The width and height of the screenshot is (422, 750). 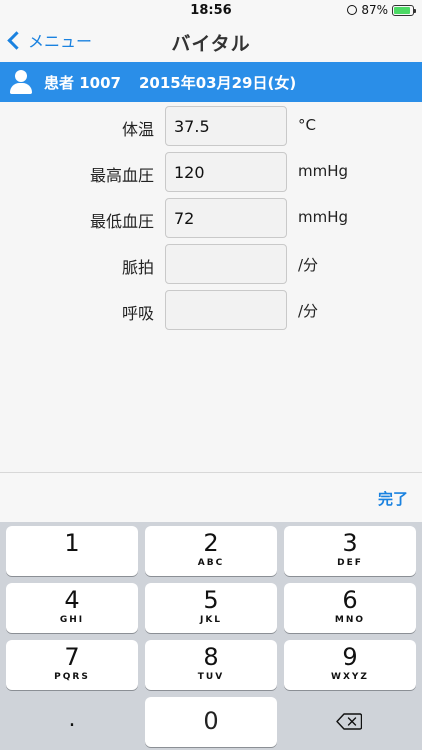 What do you see at coordinates (121, 221) in the screenshot?
I see `vital-label: 最低血圧` at bounding box center [121, 221].